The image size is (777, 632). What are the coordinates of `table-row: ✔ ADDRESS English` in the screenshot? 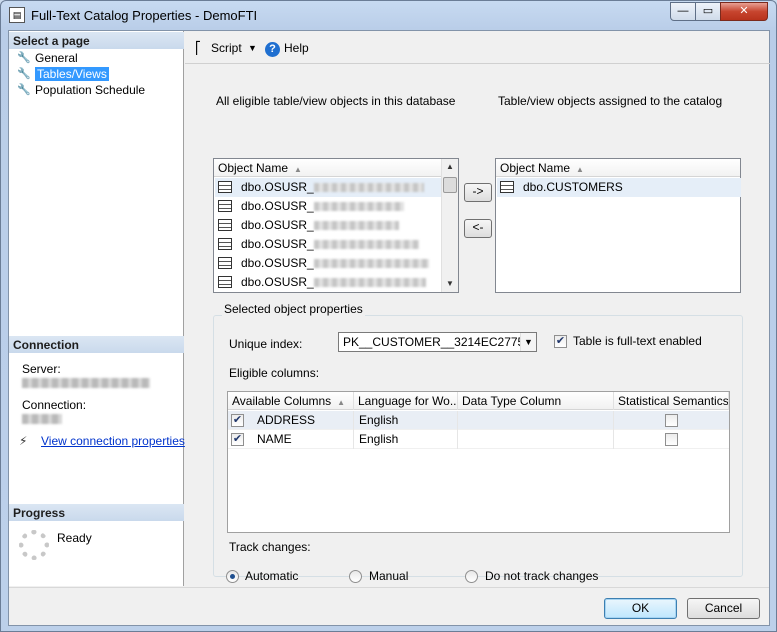 It's located at (478, 420).